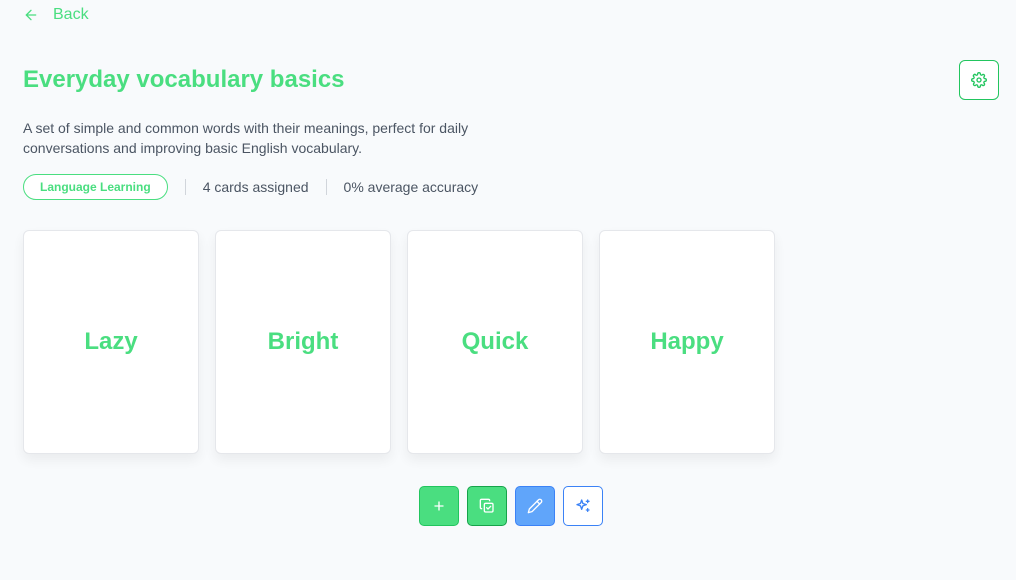 The image size is (1016, 580). I want to click on settings-button, so click(979, 80).